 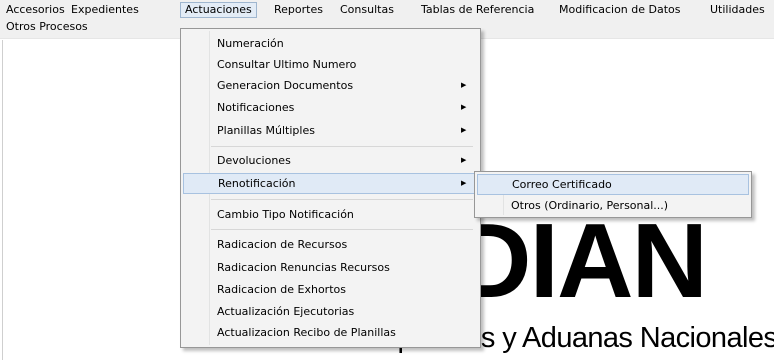 What do you see at coordinates (282, 244) in the screenshot?
I see `menu-item-label: Radicacion de Recursos` at bounding box center [282, 244].